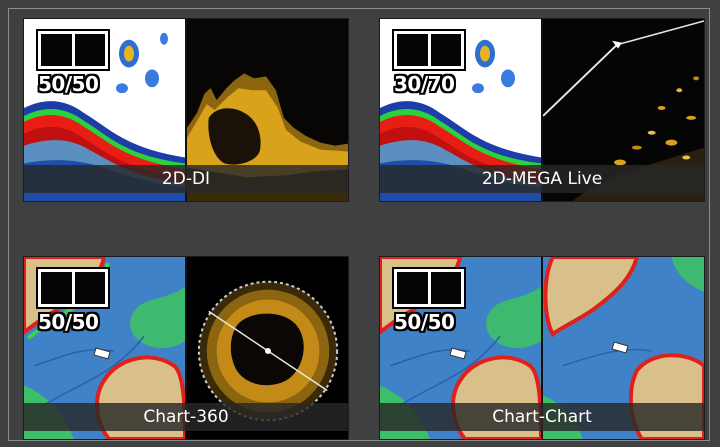  What do you see at coordinates (542, 417) in the screenshot?
I see `view-tile-label: Chart-Chart` at bounding box center [542, 417].